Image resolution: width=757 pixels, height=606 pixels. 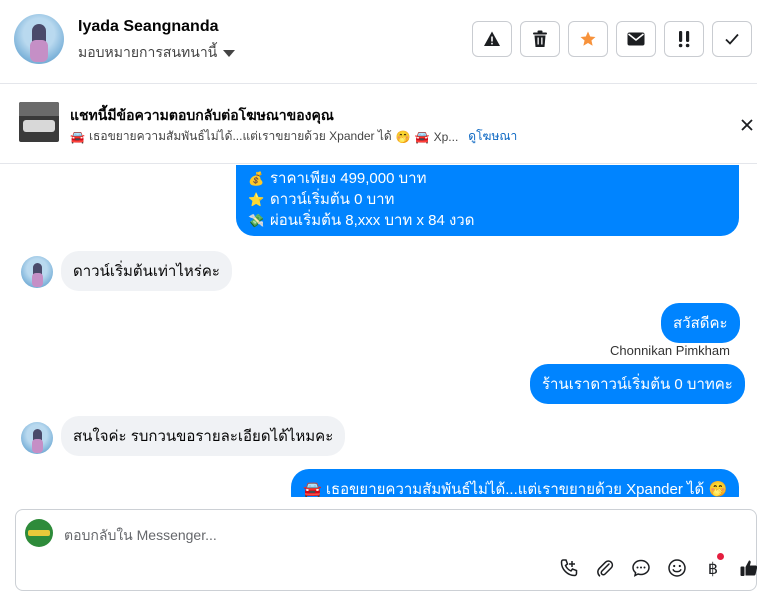 What do you see at coordinates (637, 384) in the screenshot?
I see `outgoing-message: ร้านเราดาวน์เริ่มต้น 0 บาทคะ` at bounding box center [637, 384].